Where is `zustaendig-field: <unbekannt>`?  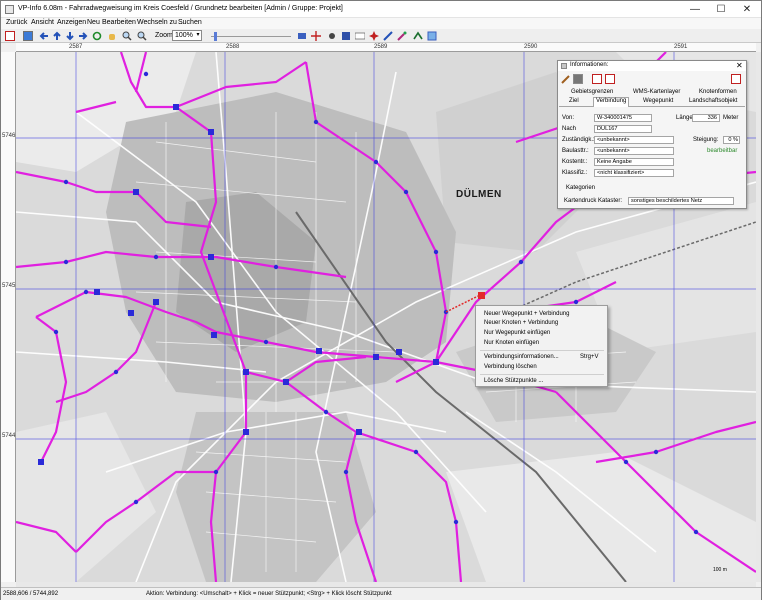
zustaendig-field: <unbekannt> is located at coordinates (634, 140).